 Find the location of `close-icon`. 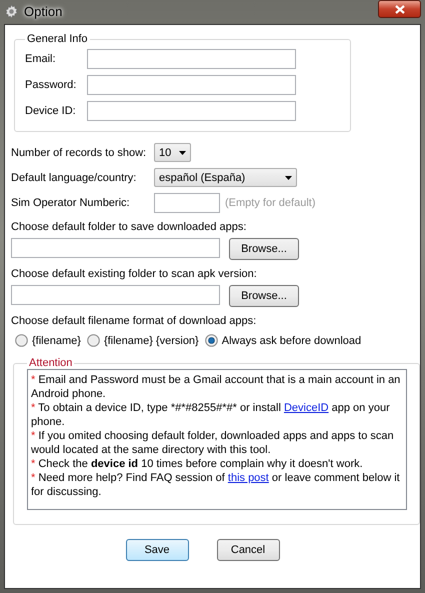

close-icon is located at coordinates (399, 9).